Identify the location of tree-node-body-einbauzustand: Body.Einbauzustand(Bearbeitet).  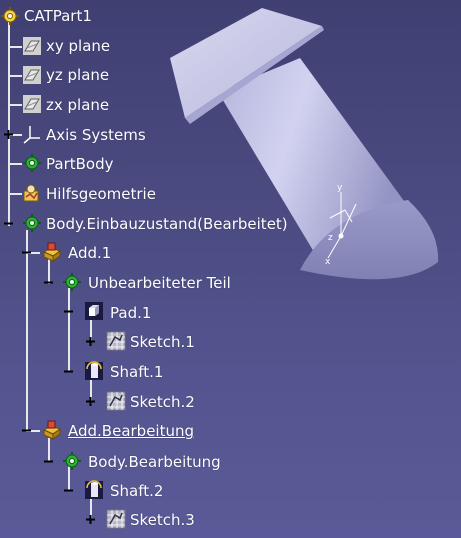
(167, 224).